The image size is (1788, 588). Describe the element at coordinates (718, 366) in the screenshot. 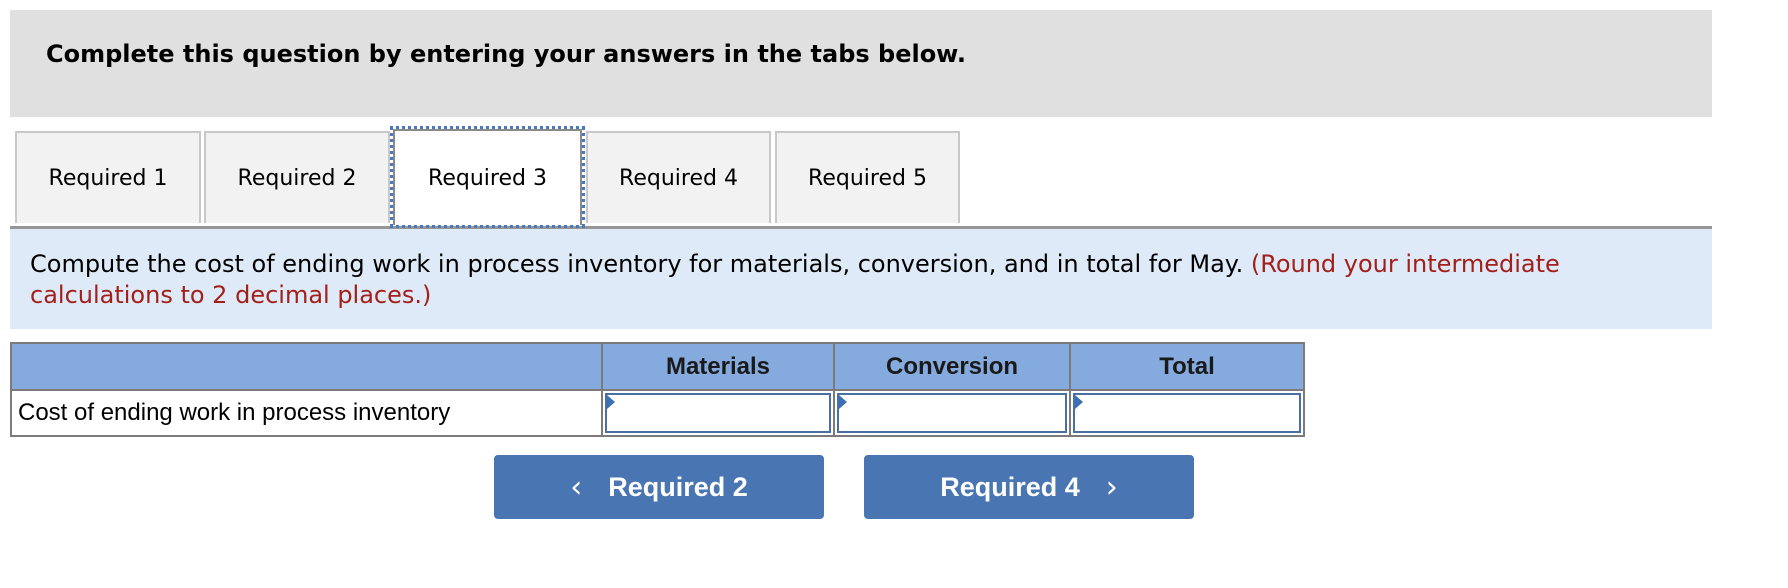

I see `column-header-materials: Materials` at that location.